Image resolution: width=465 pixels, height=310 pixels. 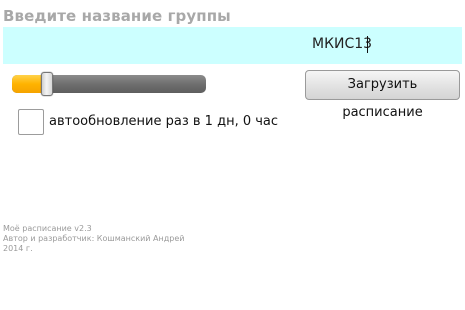 What do you see at coordinates (47, 228) in the screenshot?
I see `app-version-text: Моё расписание v2.3` at bounding box center [47, 228].